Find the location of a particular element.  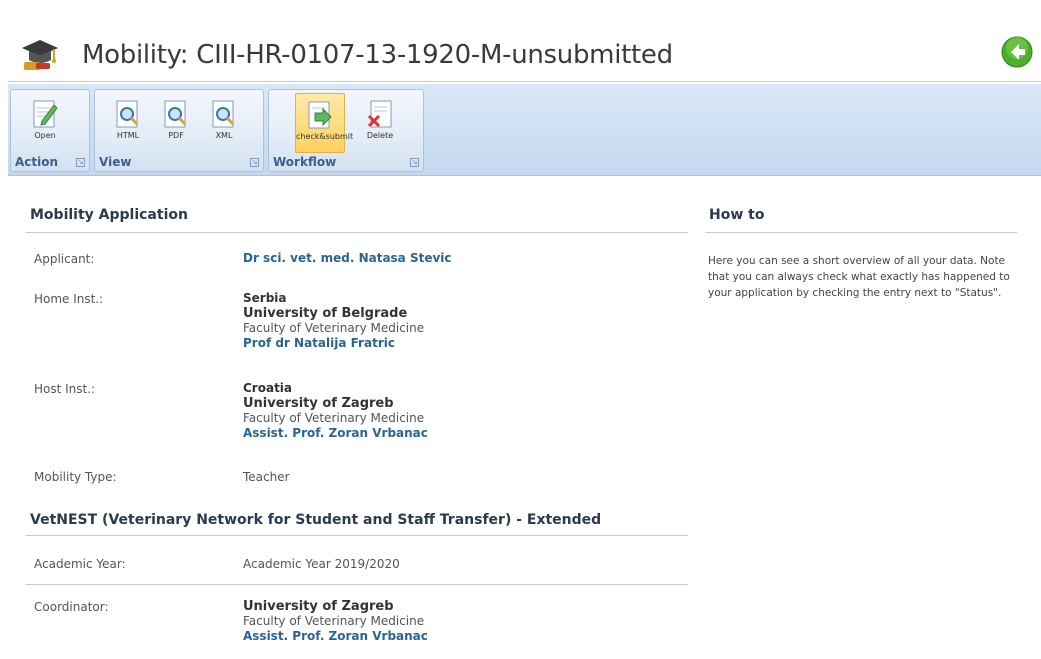

section-title-howto: How to is located at coordinates (737, 215).